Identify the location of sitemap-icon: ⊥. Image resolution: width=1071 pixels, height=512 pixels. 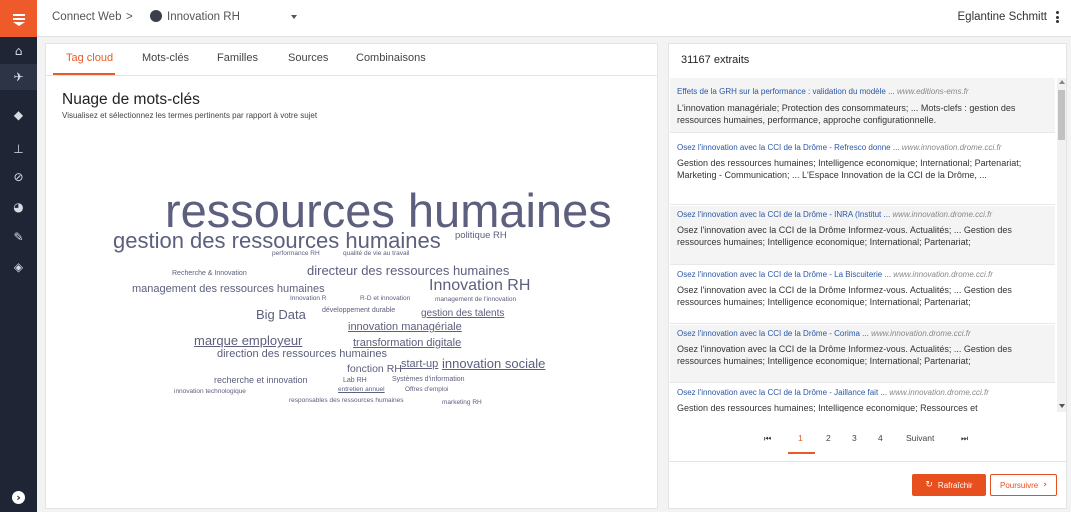
(18, 149).